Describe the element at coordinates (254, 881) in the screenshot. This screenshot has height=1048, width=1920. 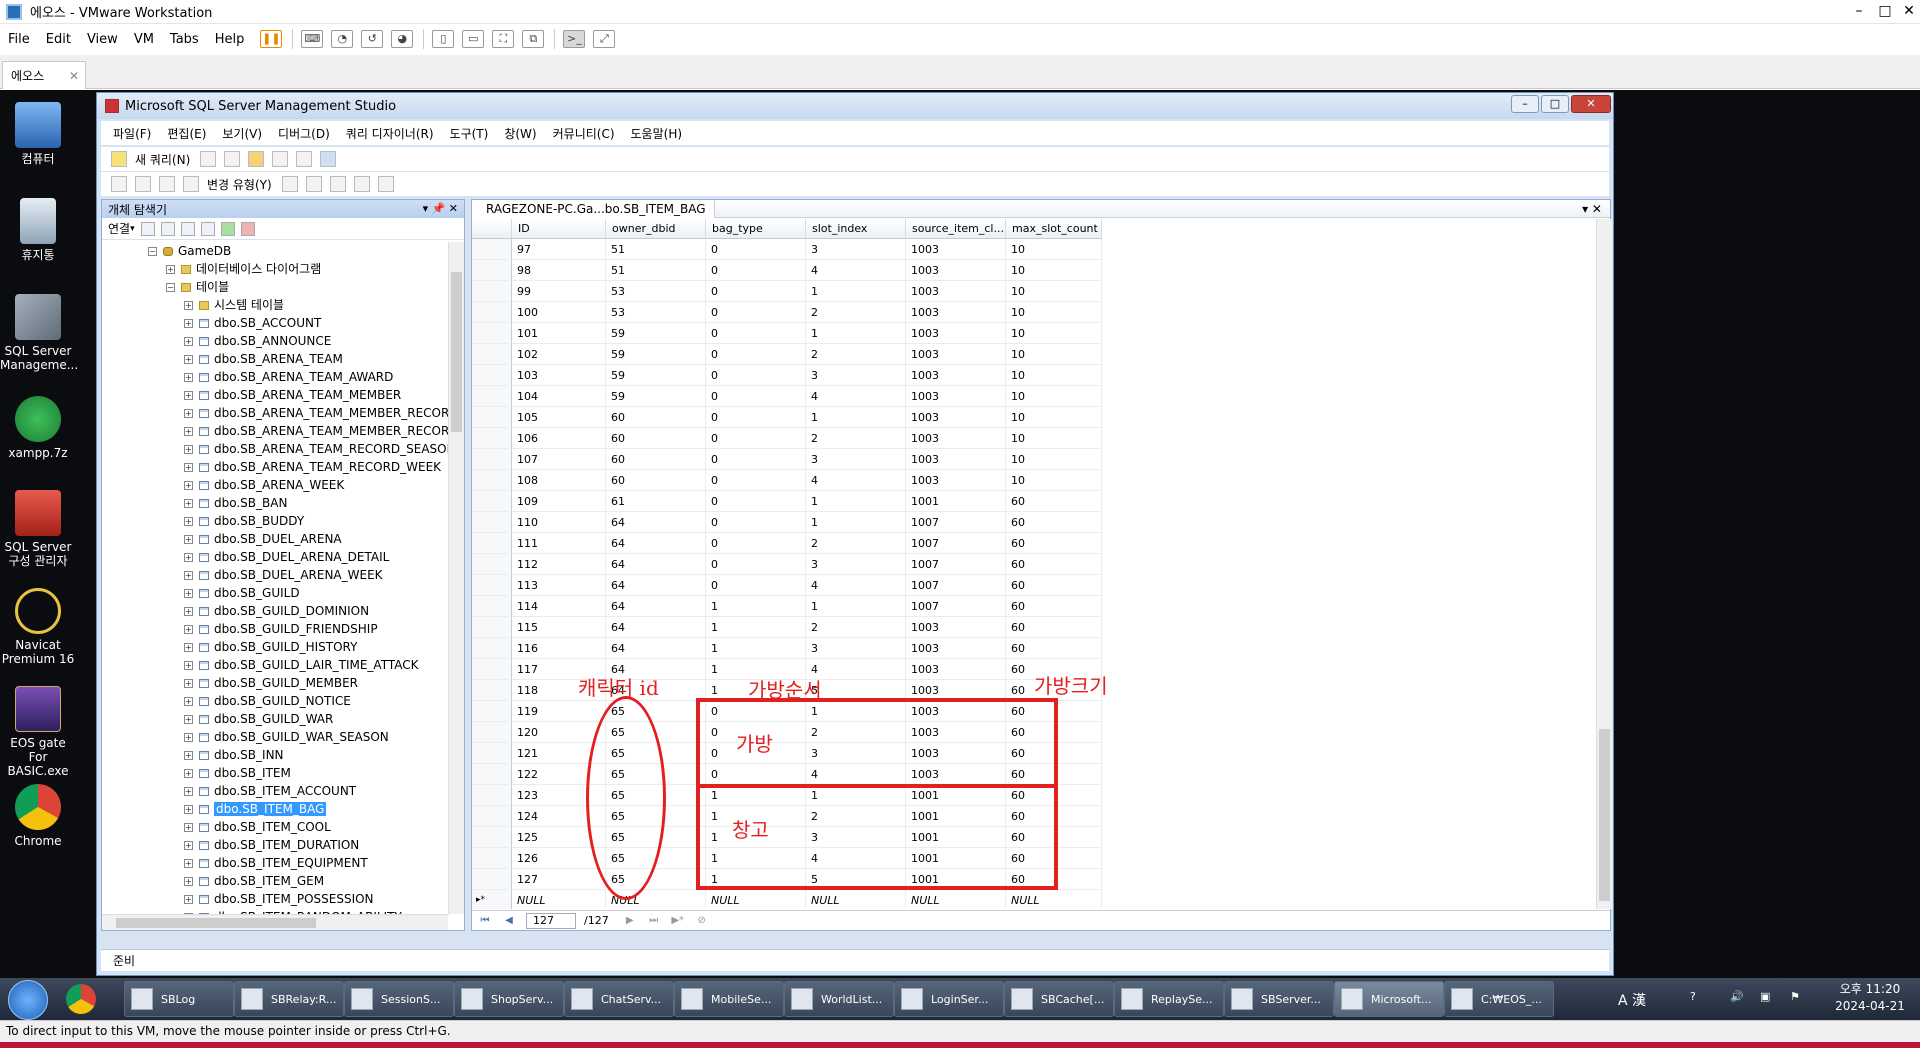
I see `tree-node-table: + dbo.SB_ITEM_GEM` at that location.